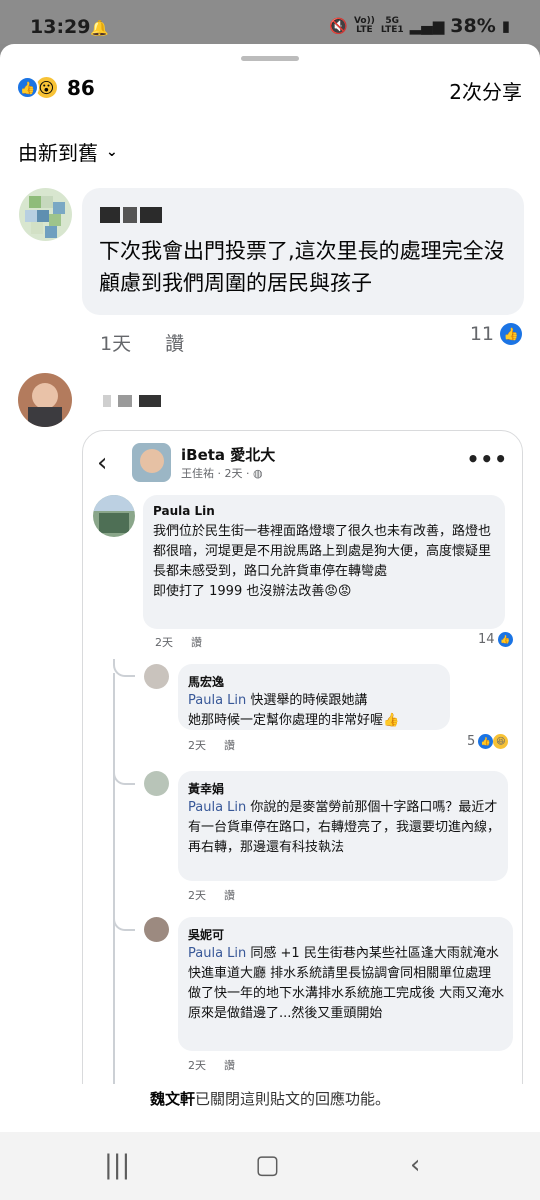 This screenshot has width=540, height=1200. What do you see at coordinates (114, 901) in the screenshot?
I see `thread-line` at bounding box center [114, 901].